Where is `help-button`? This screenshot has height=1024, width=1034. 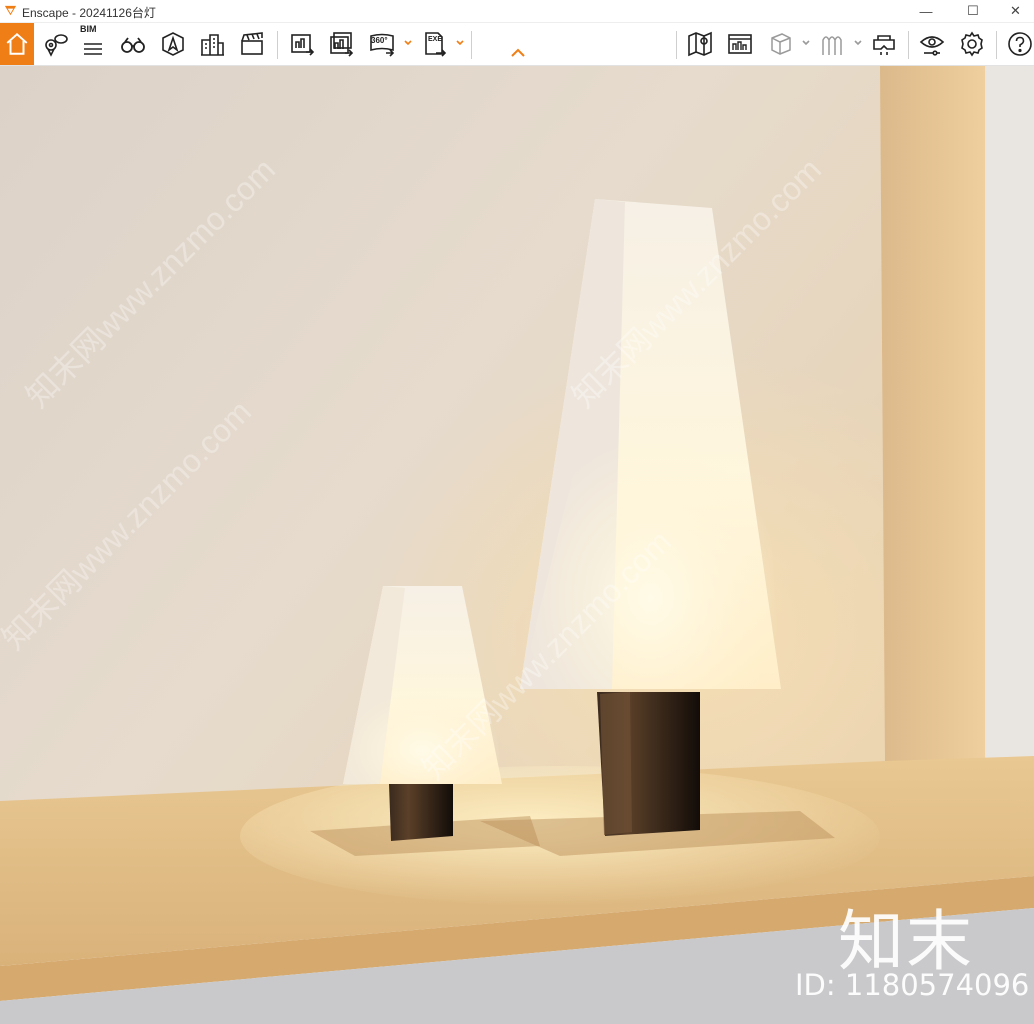
help-button is located at coordinates (1017, 44).